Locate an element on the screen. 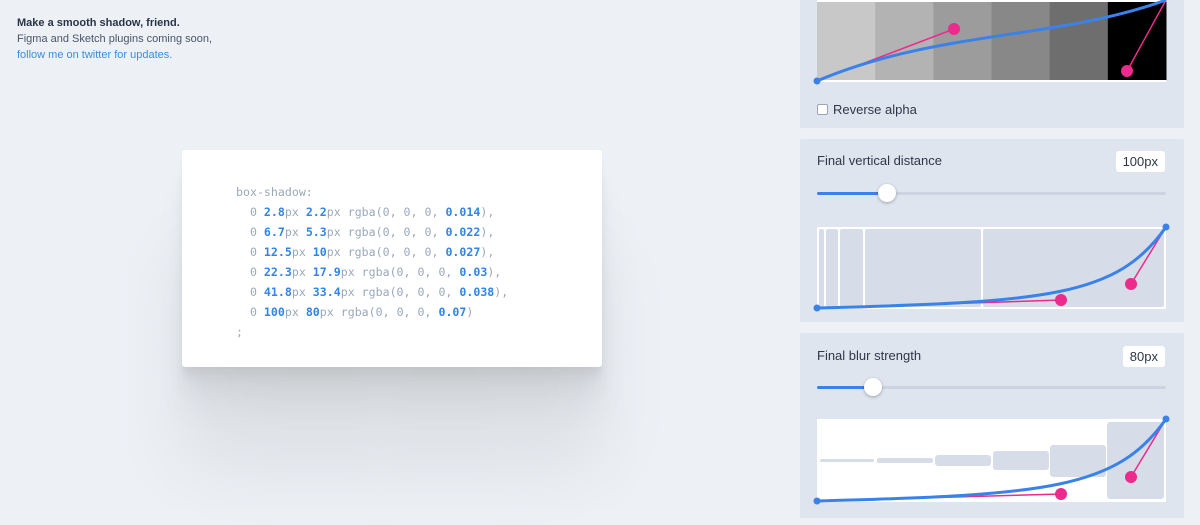 The width and height of the screenshot is (1200, 525). layer-offset: 2.8 is located at coordinates (274, 212).